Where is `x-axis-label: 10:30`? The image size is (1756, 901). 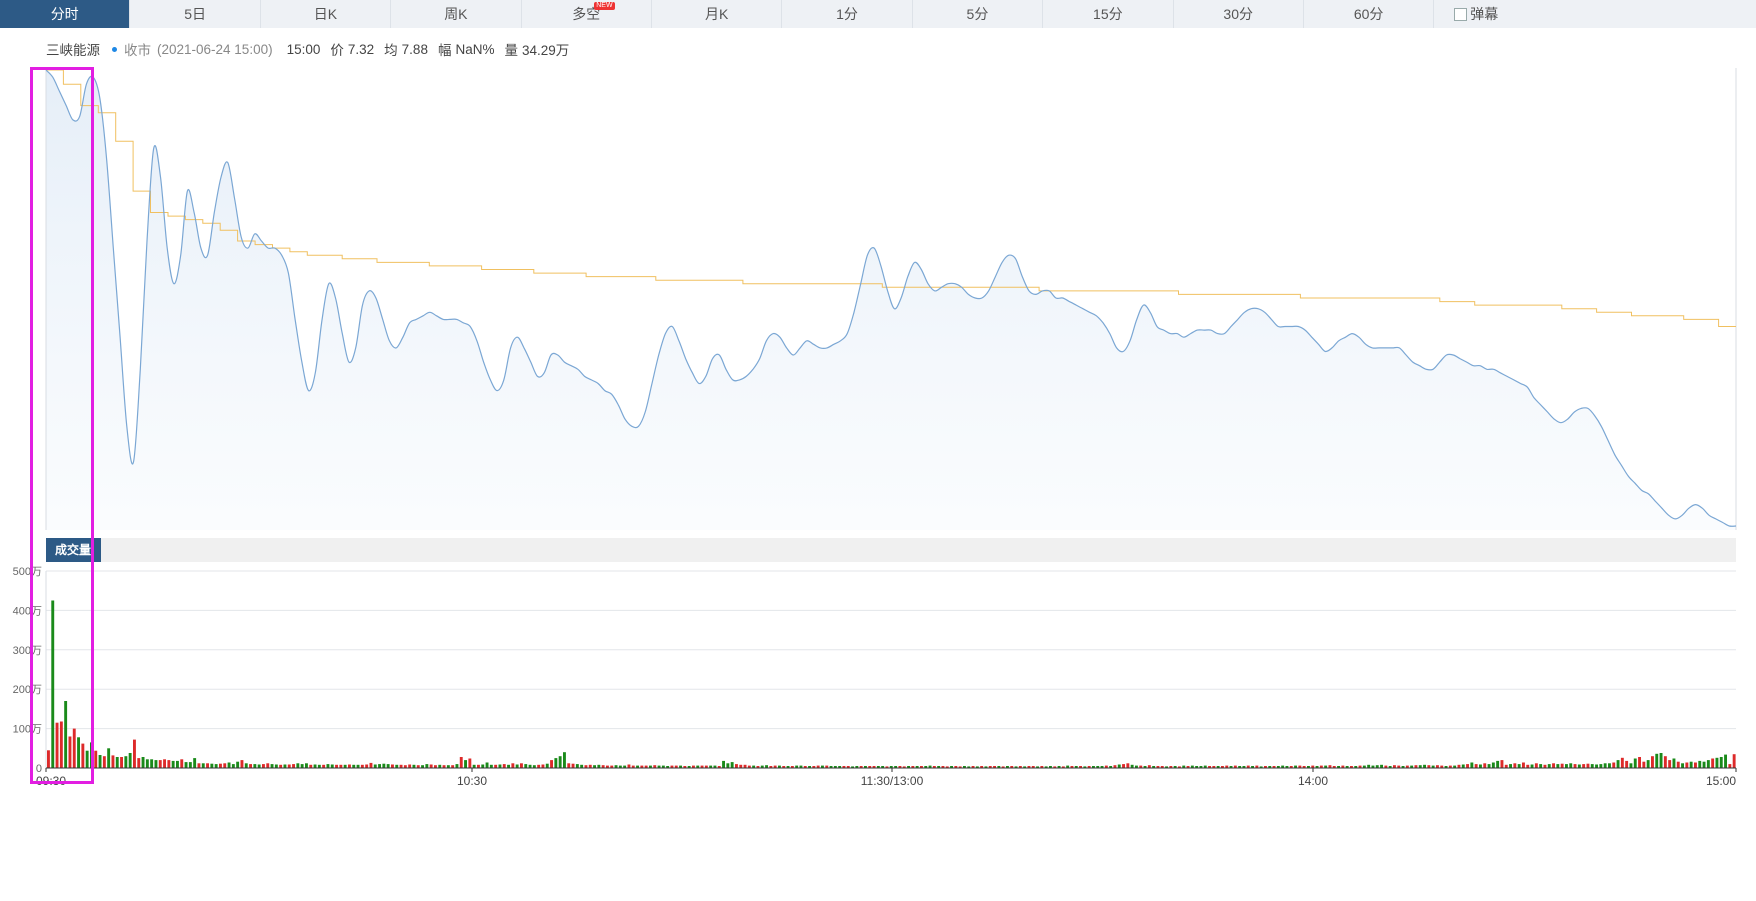 x-axis-label: 10:30 is located at coordinates (472, 781).